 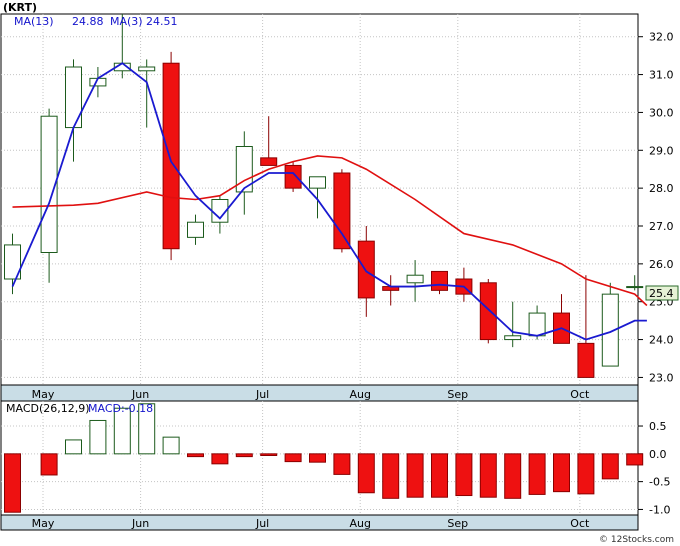 I want to click on price-tick-label: 31.0, so click(x=661, y=75).